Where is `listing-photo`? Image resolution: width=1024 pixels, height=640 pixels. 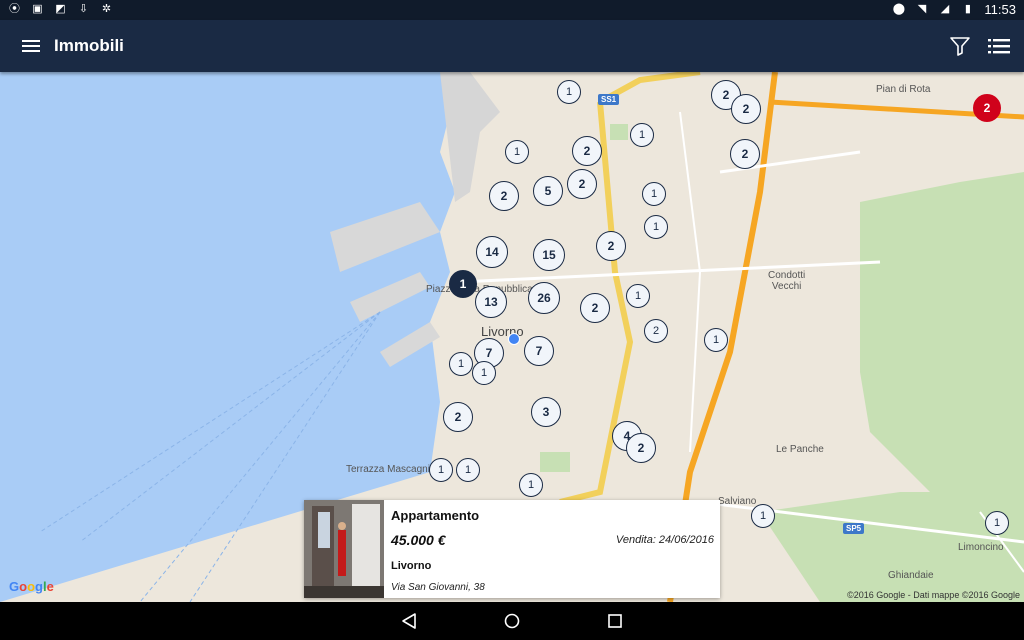
listing-photo is located at coordinates (344, 549).